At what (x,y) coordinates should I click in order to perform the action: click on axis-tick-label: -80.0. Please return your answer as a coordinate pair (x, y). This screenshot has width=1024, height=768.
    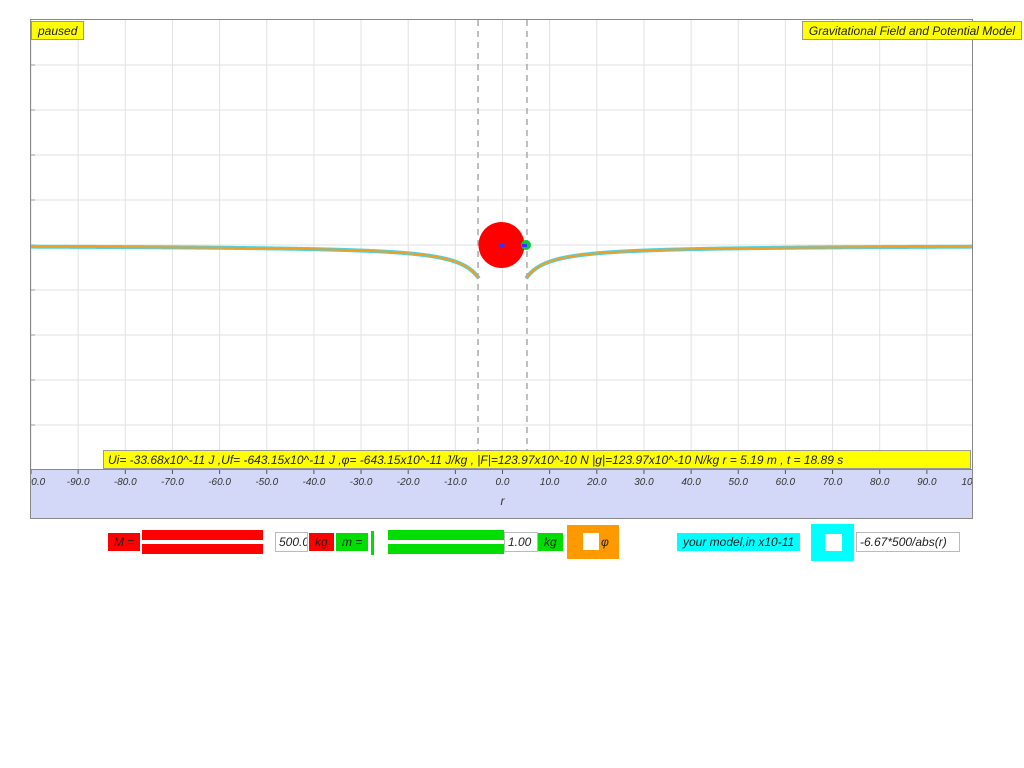
    Looking at the image, I should click on (125, 482).